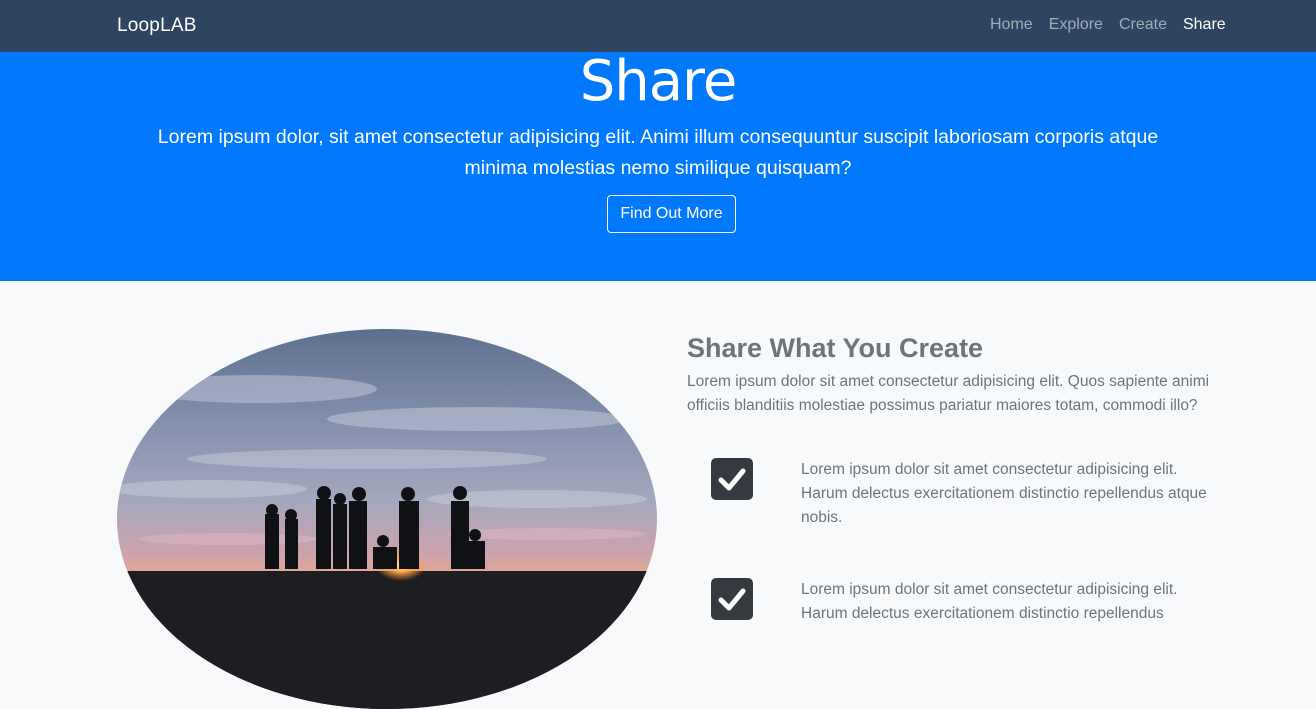 The width and height of the screenshot is (1316, 709). I want to click on hero-title: Share, so click(658, 81).